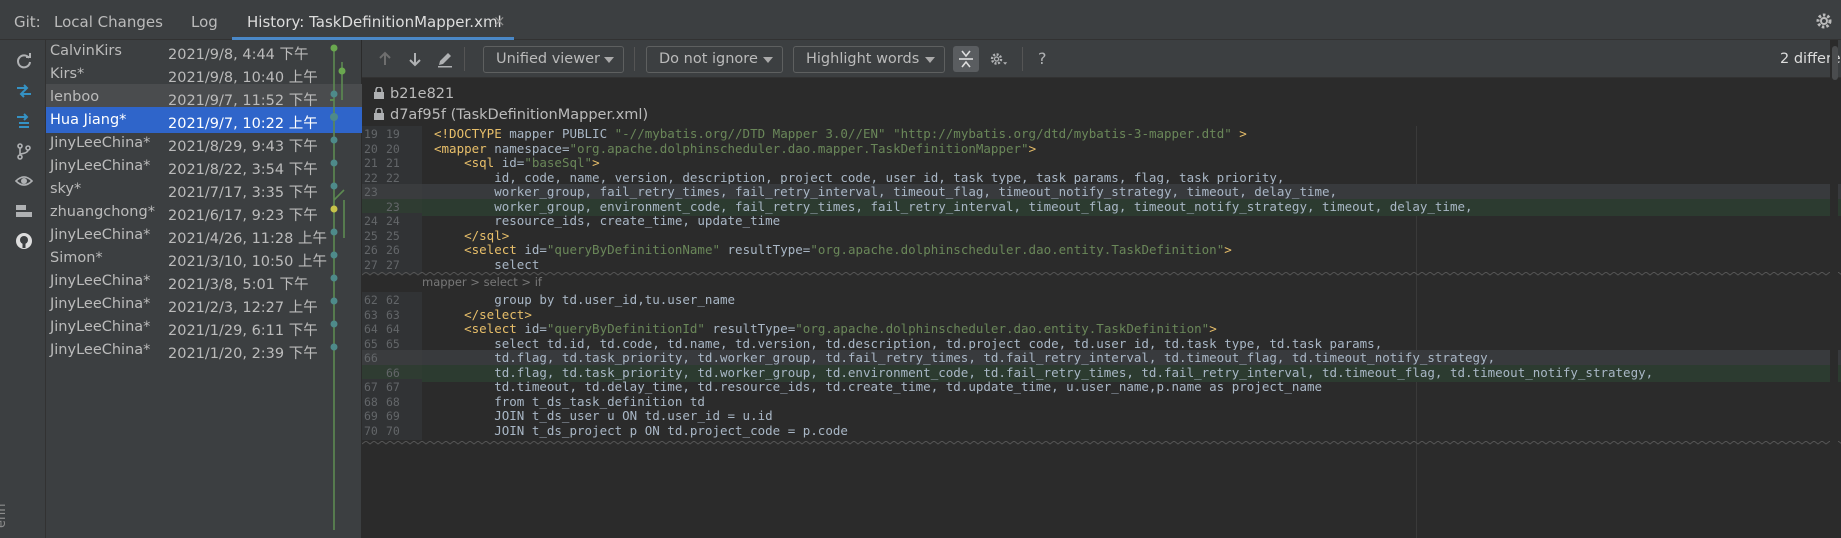 The height and width of the screenshot is (538, 1841). Describe the element at coordinates (385, 59) in the screenshot. I see `previous-difference-icon` at that location.